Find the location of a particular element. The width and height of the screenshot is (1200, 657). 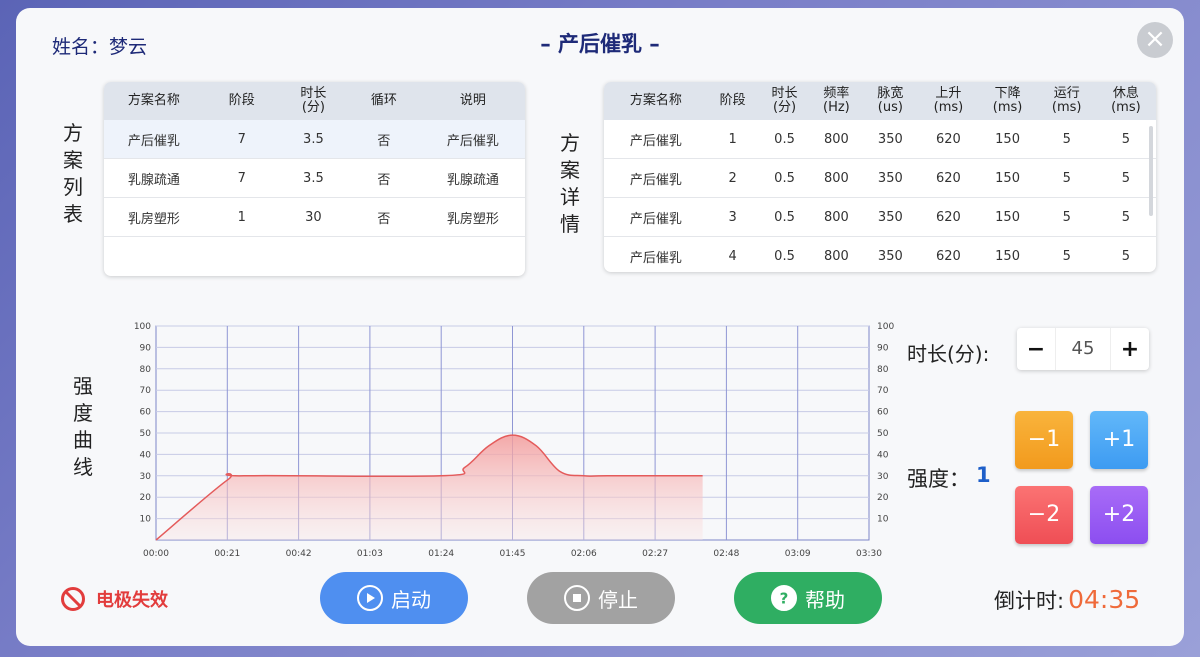

electrode-status: 电极失效 is located at coordinates (114, 599).